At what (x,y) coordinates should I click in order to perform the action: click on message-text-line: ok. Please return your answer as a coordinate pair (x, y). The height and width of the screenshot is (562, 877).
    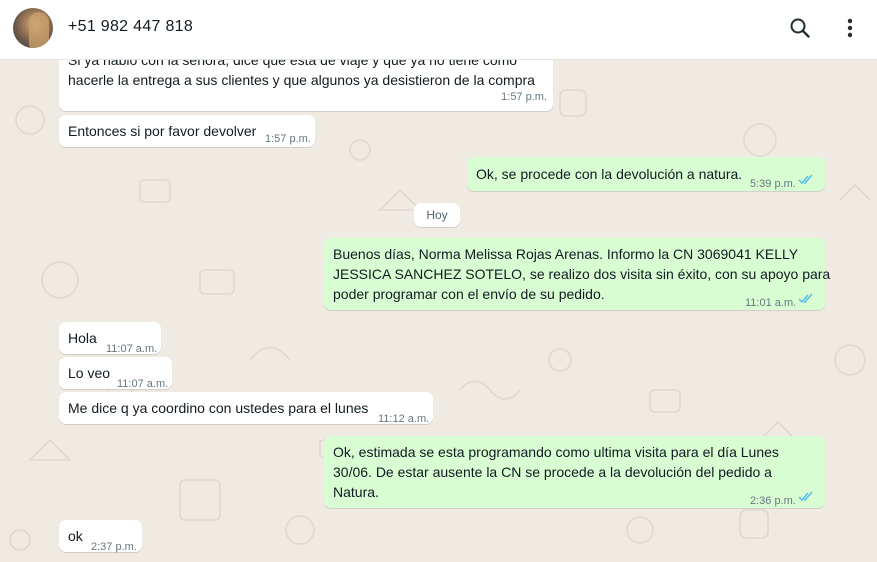
    Looking at the image, I should click on (75, 536).